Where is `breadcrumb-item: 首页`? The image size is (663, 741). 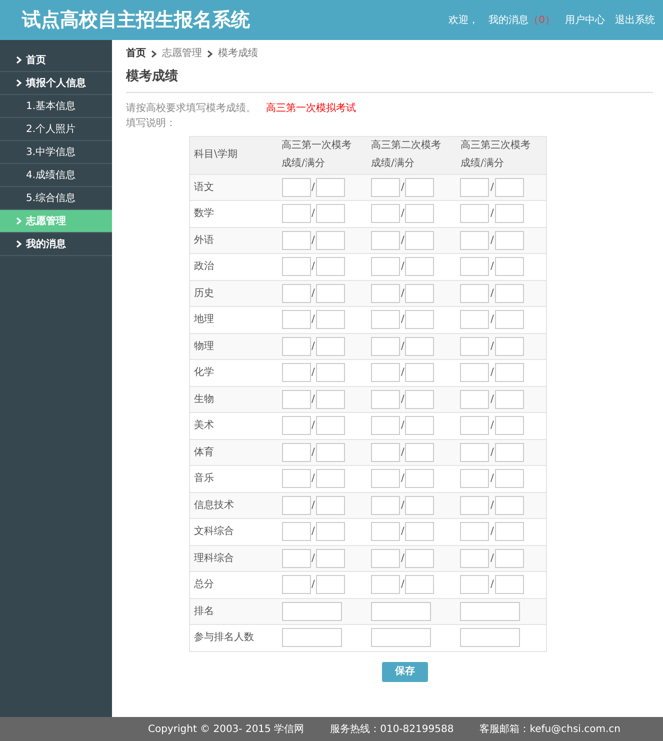
breadcrumb-item: 首页 is located at coordinates (136, 53).